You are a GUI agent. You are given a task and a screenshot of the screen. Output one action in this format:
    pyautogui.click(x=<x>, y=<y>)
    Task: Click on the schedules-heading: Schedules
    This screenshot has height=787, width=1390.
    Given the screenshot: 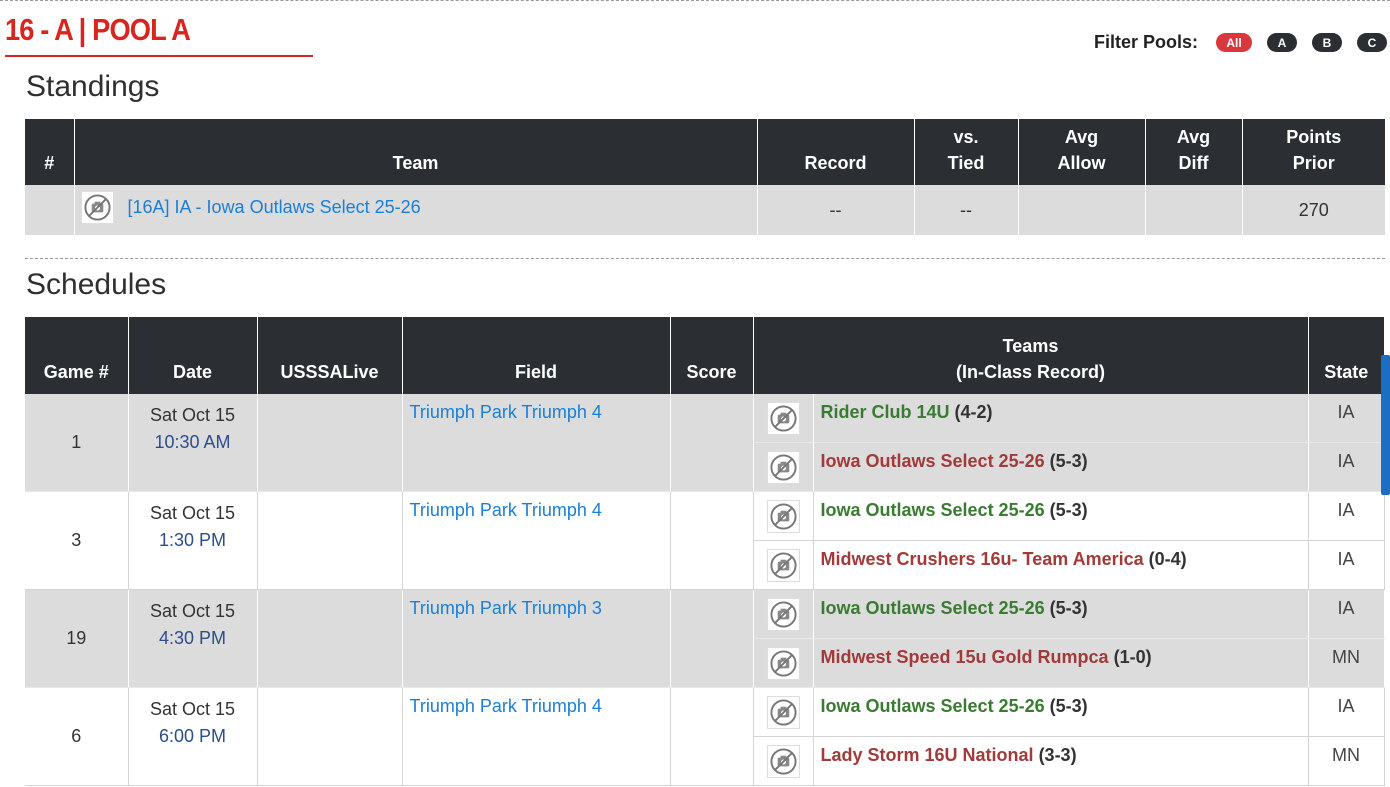 What is the action you would take?
    pyautogui.click(x=96, y=284)
    